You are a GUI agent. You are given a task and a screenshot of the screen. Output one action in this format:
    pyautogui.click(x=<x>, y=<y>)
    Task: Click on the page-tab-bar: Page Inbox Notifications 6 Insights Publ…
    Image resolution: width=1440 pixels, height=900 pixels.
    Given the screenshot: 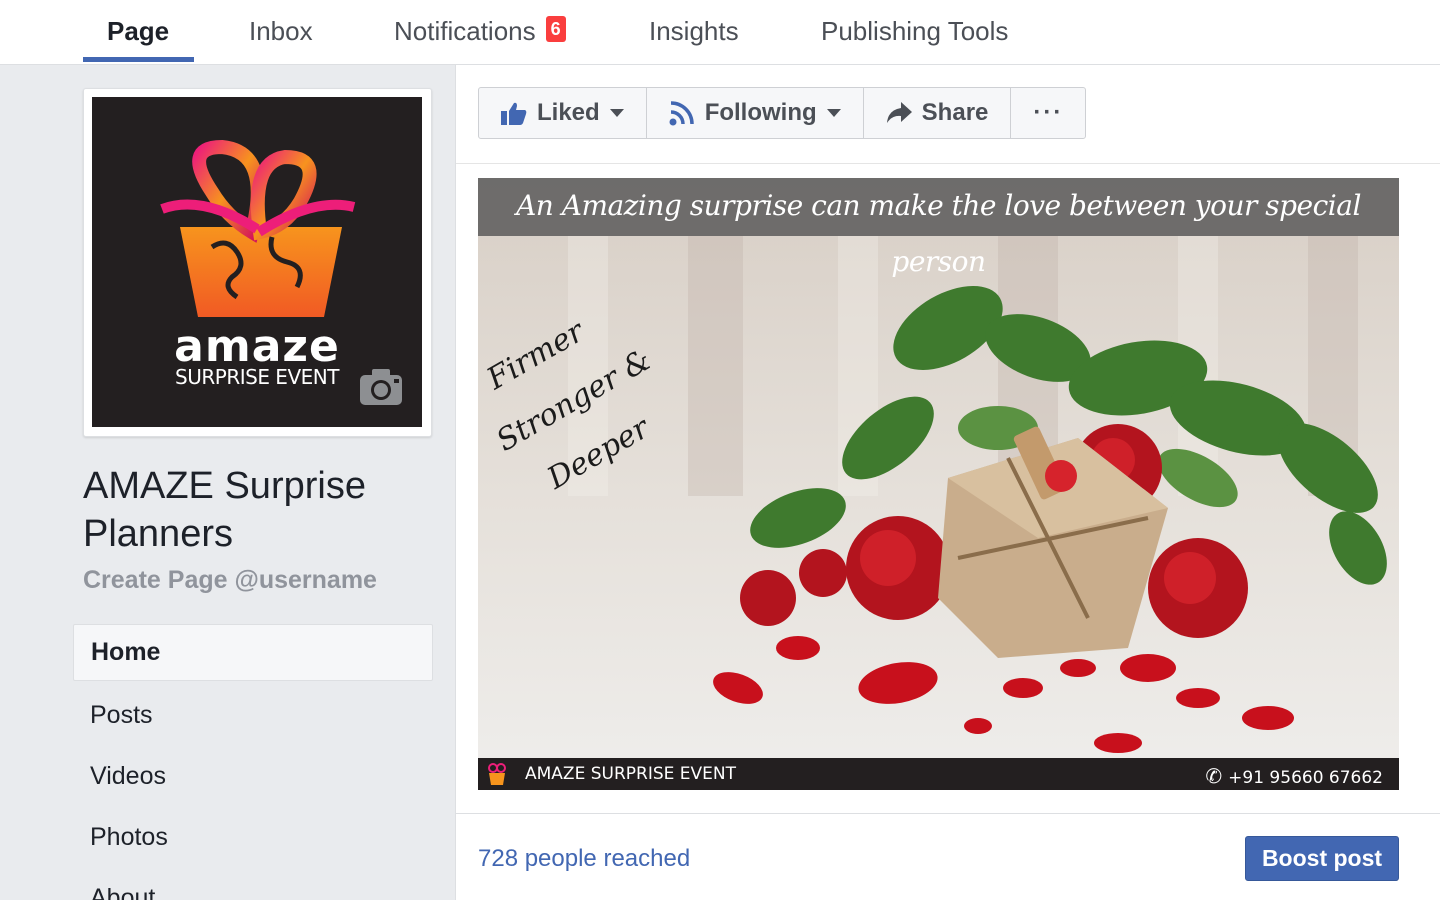 What is the action you would take?
    pyautogui.click(x=720, y=32)
    